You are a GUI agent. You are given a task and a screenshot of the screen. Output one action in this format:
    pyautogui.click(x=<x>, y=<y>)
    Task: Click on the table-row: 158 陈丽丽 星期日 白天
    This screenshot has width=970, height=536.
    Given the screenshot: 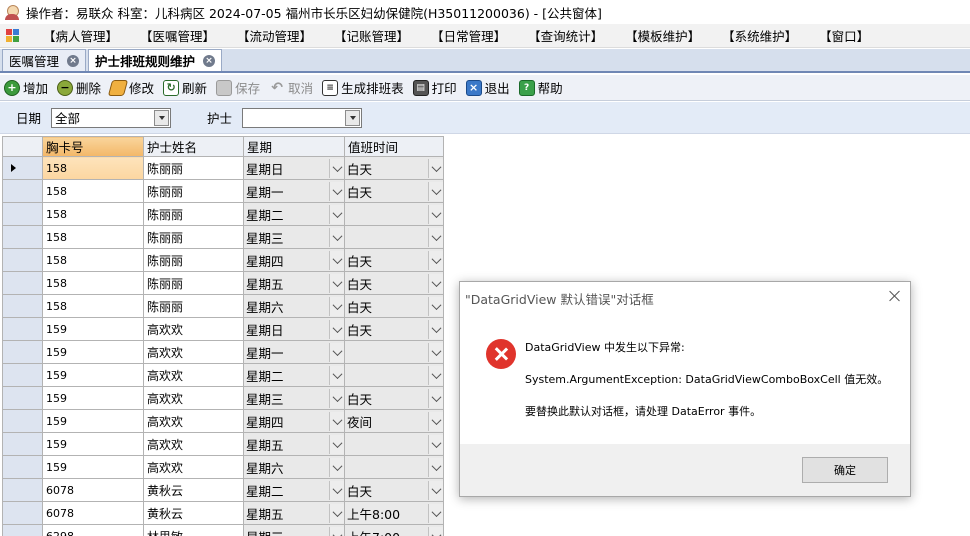 What is the action you would take?
    pyautogui.click(x=223, y=168)
    